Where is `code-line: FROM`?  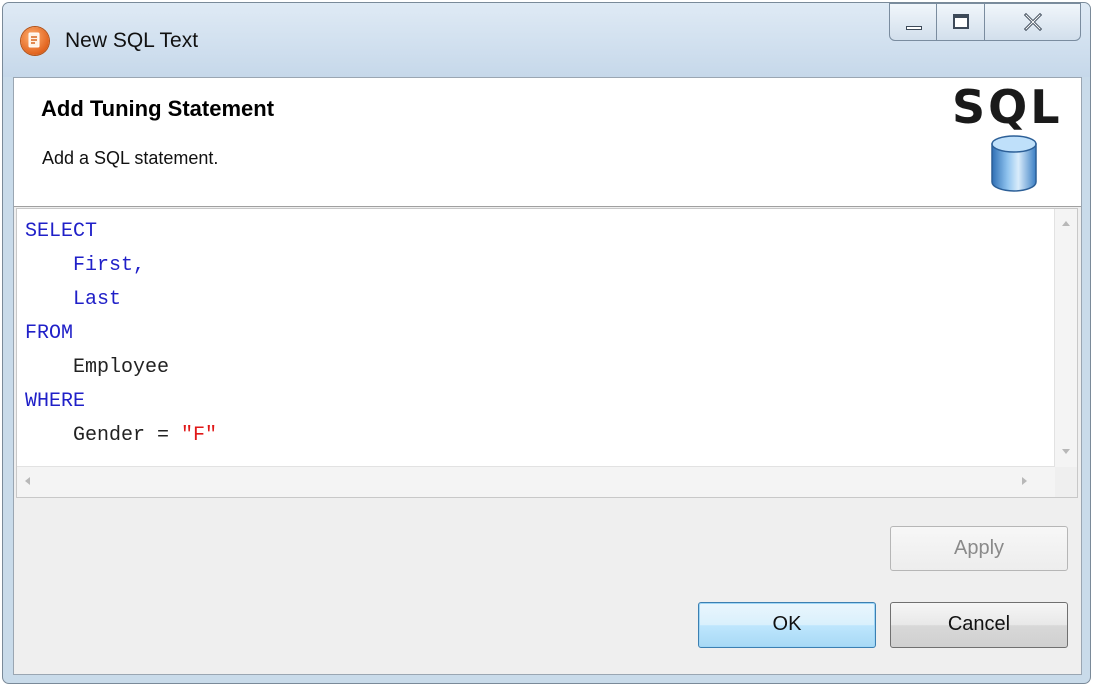
code-line: FROM is located at coordinates (121, 334).